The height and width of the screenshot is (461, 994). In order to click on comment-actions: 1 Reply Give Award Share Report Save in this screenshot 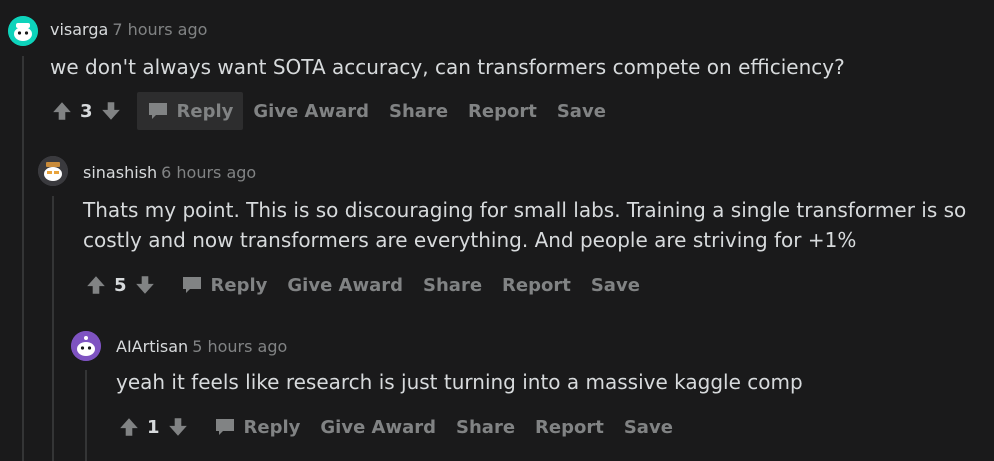, I will do `click(400, 427)`.